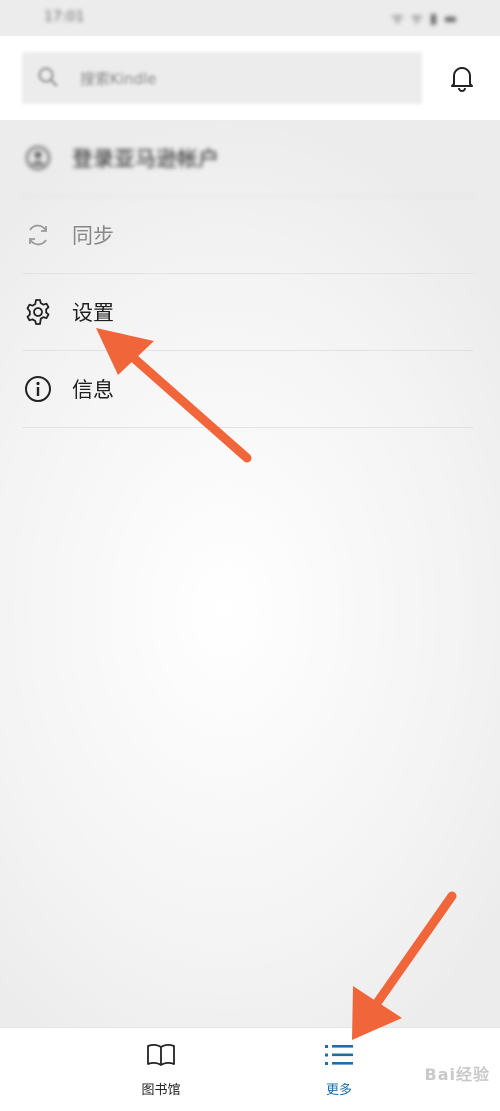  I want to click on info-icon, so click(38, 389).